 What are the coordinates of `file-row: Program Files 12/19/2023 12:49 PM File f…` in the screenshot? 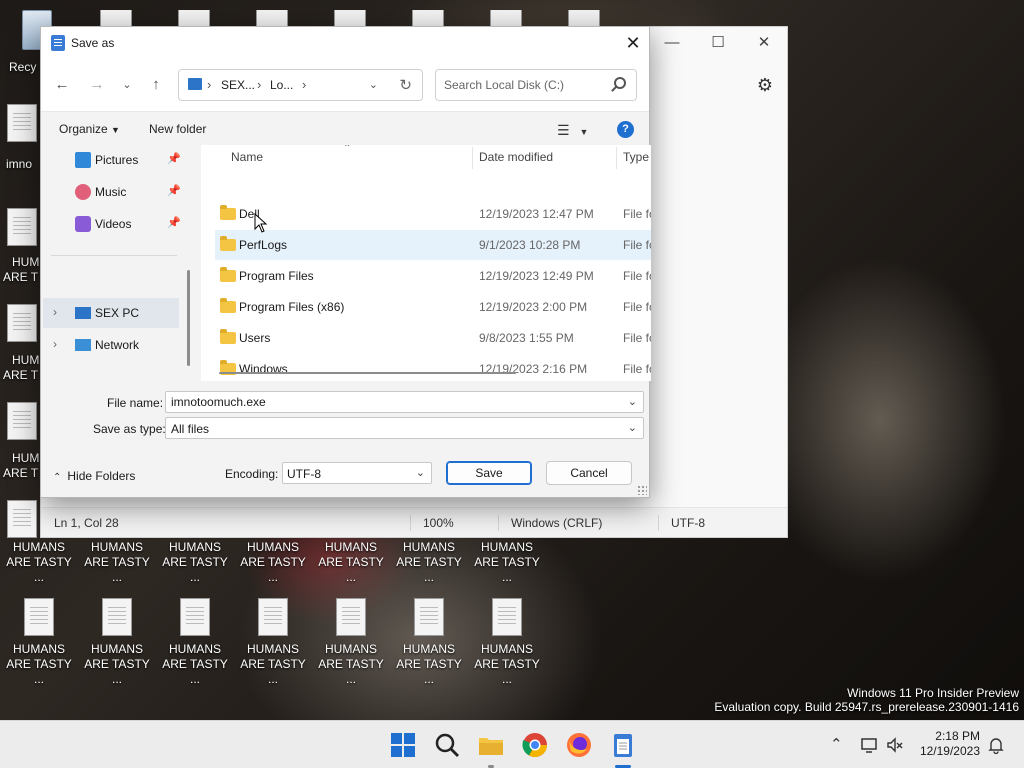 It's located at (433, 276).